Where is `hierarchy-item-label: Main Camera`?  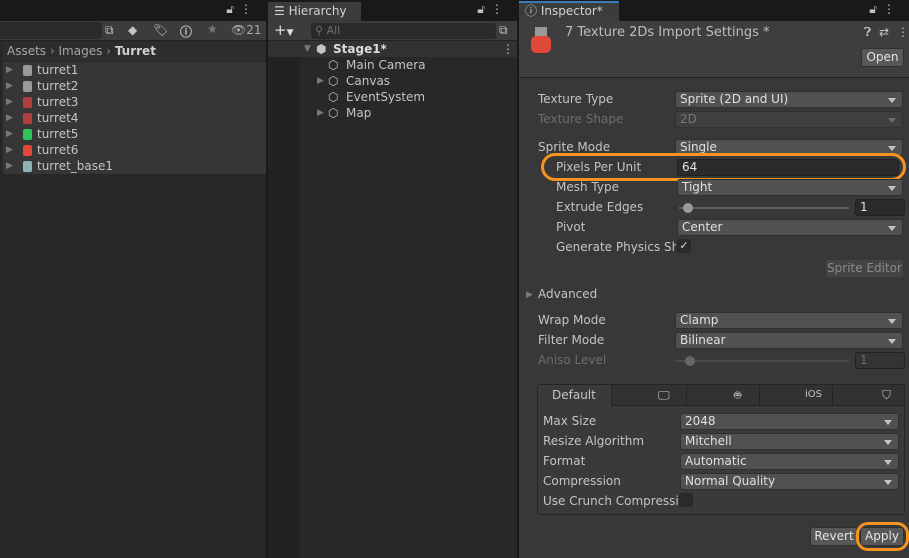 hierarchy-item-label: Main Camera is located at coordinates (386, 65).